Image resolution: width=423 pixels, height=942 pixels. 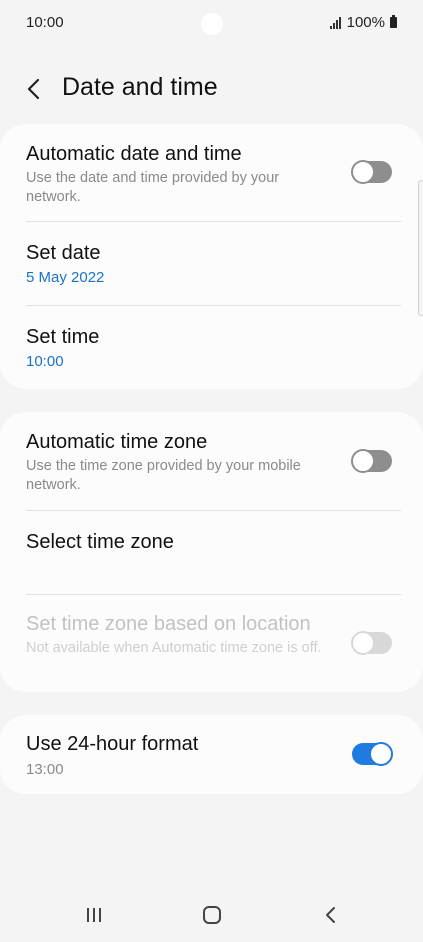 I want to click on status-bar: 10:00 100%, so click(x=211, y=22).